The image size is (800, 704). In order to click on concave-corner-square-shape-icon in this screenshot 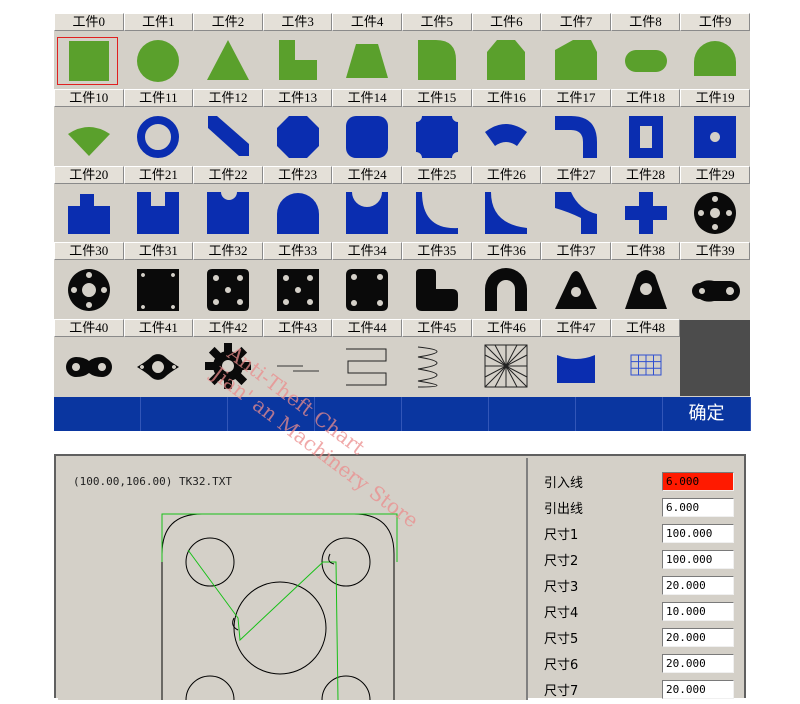, I will do `click(437, 136)`.